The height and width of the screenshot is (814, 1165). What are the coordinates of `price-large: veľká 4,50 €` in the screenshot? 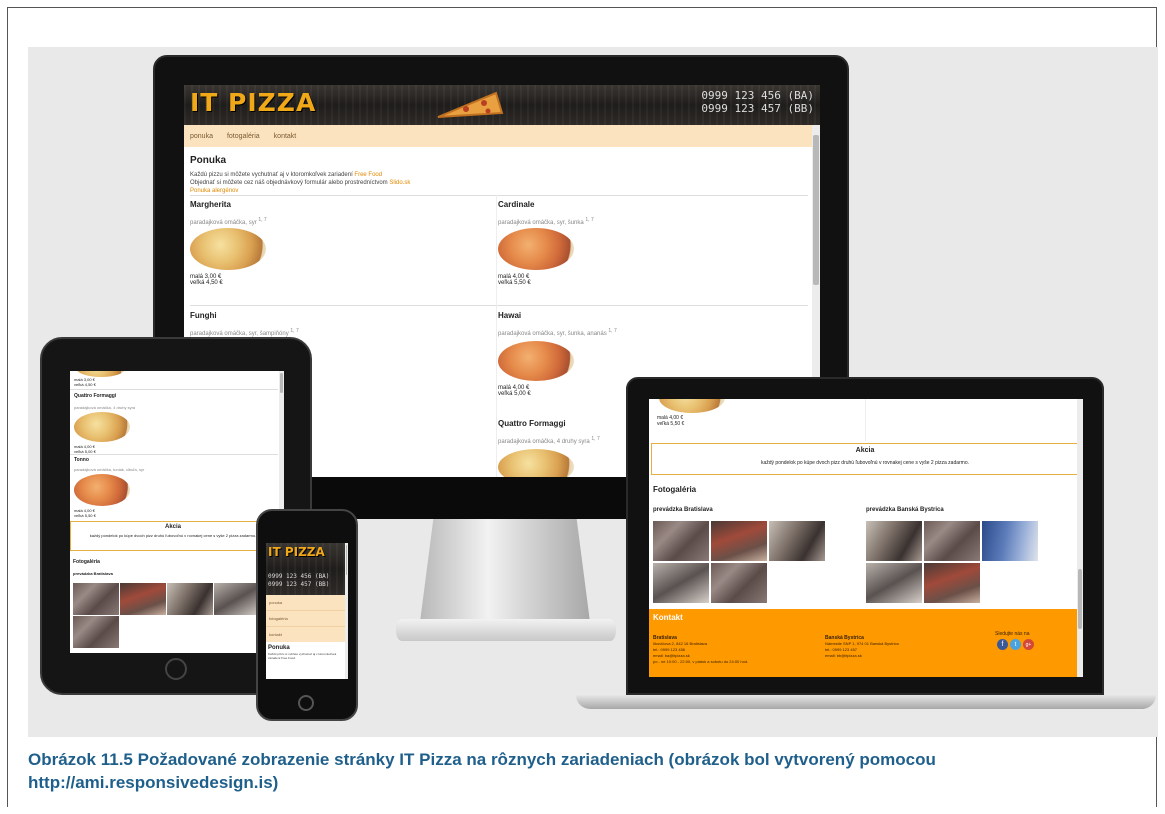 It's located at (206, 283).